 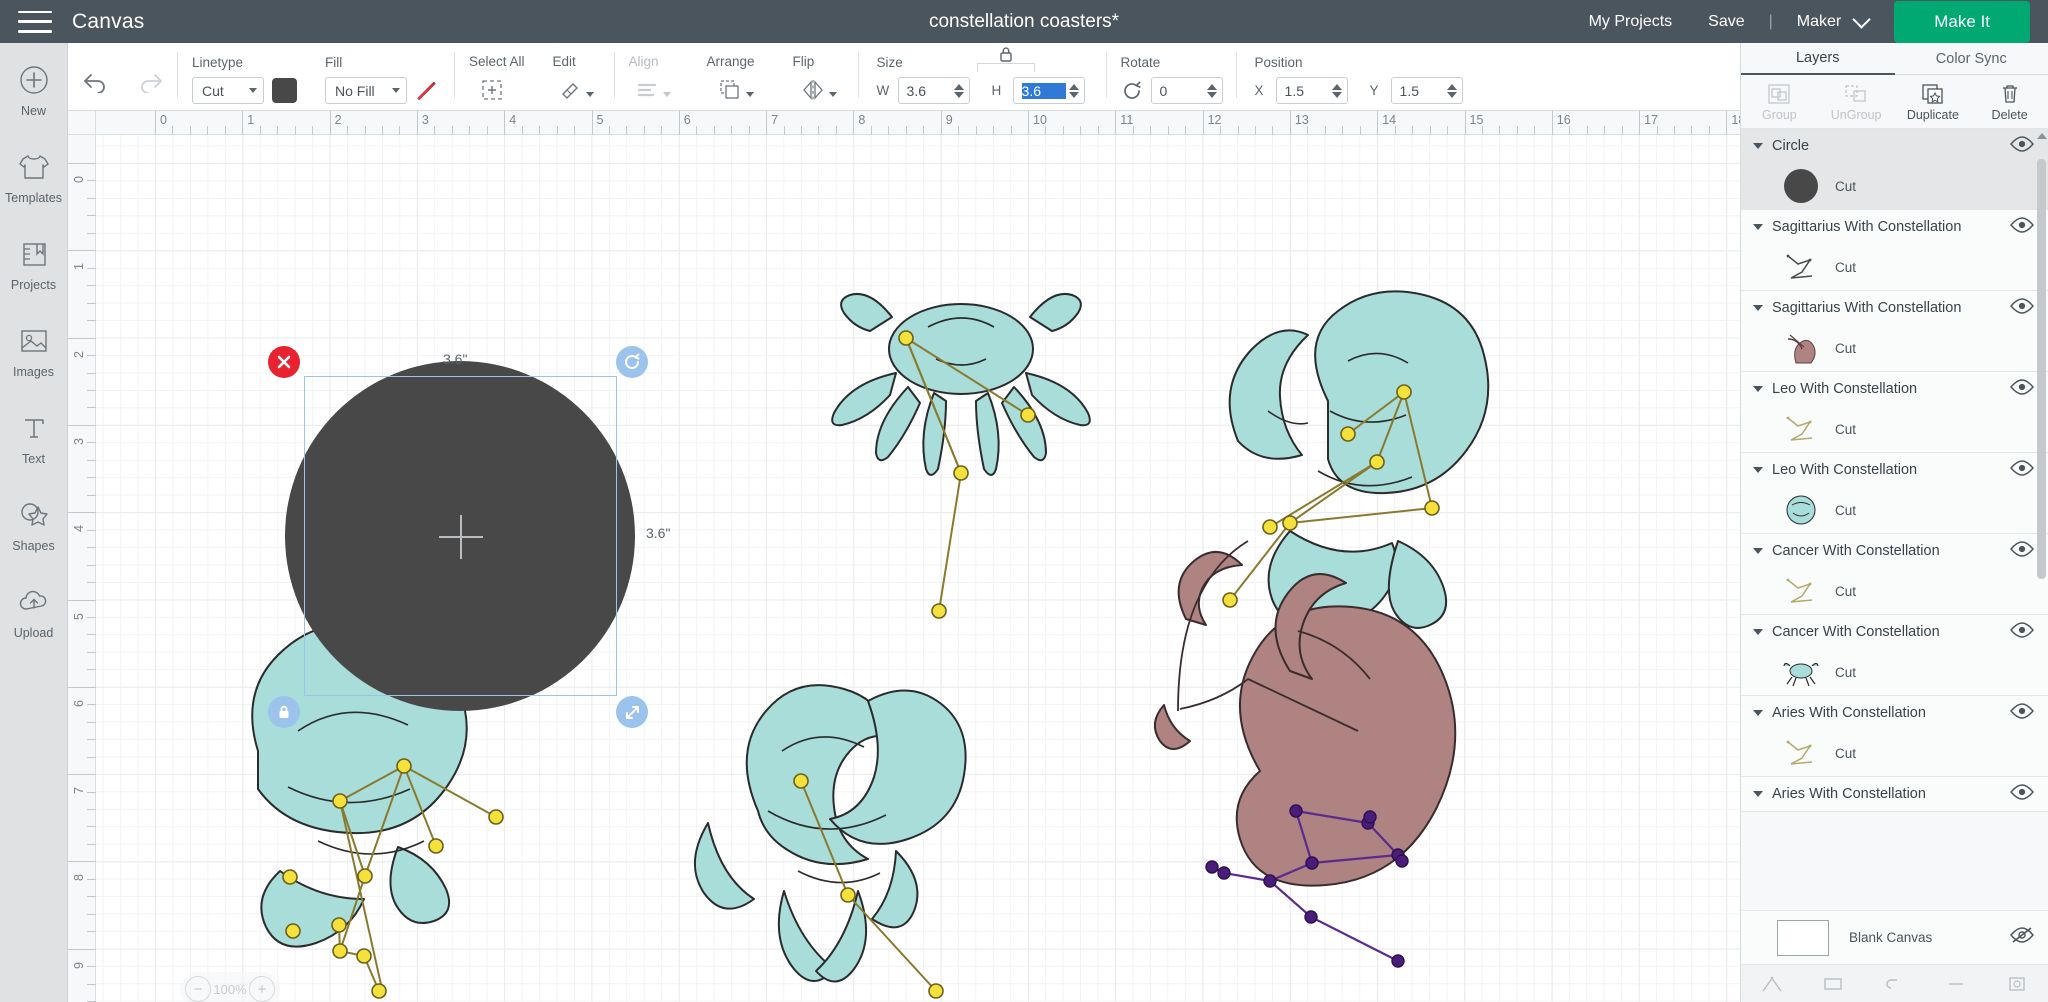 What do you see at coordinates (34, 536) in the screenshot?
I see `sidebar-item-shapes: Shapes` at bounding box center [34, 536].